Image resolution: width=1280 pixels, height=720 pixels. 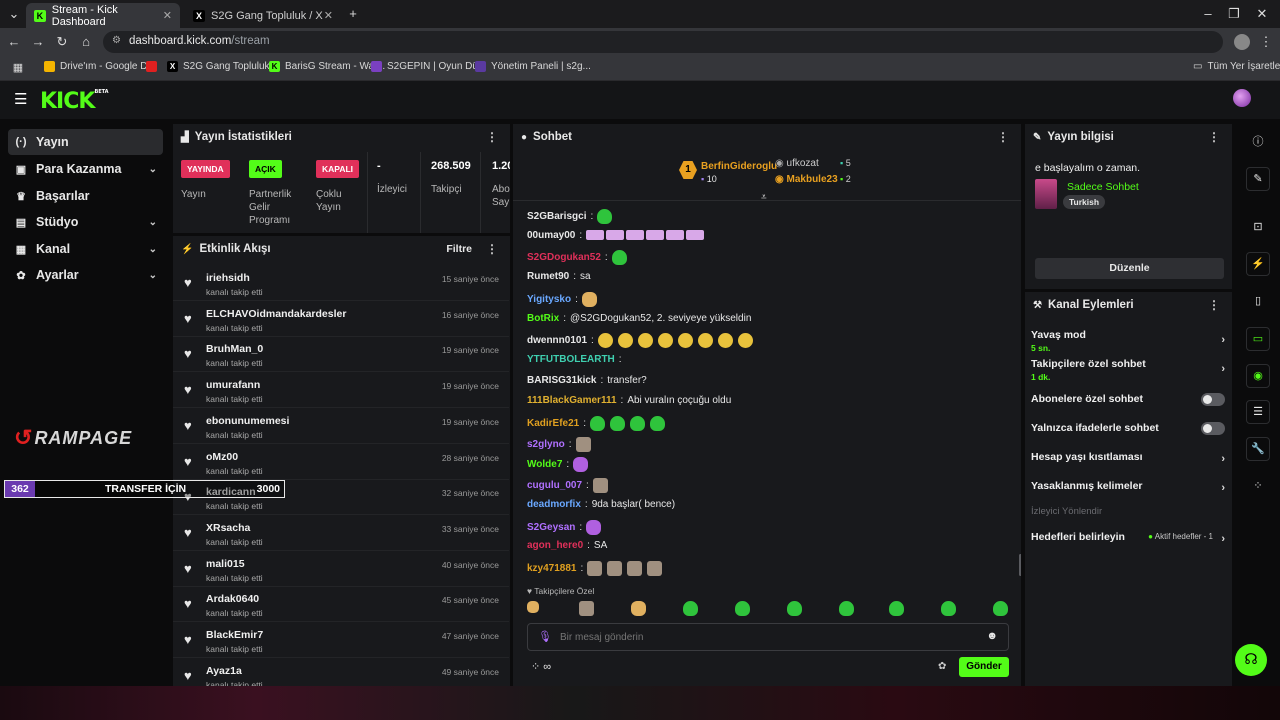 I want to click on restore-icon: ❐, so click(x=1234, y=14).